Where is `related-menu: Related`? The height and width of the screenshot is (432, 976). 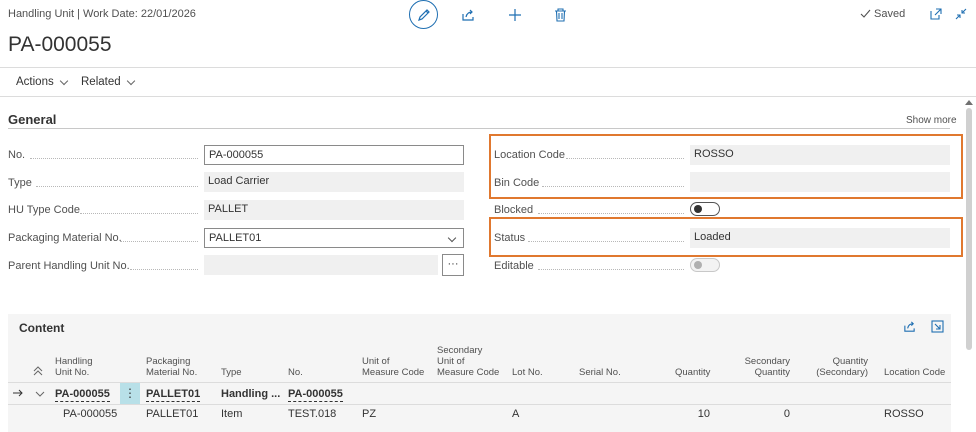
related-menu: Related is located at coordinates (108, 82).